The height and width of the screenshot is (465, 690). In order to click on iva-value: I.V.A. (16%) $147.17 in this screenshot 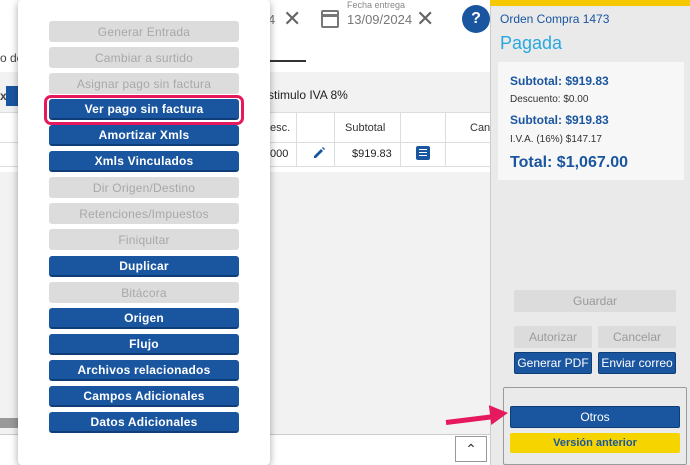, I will do `click(556, 139)`.